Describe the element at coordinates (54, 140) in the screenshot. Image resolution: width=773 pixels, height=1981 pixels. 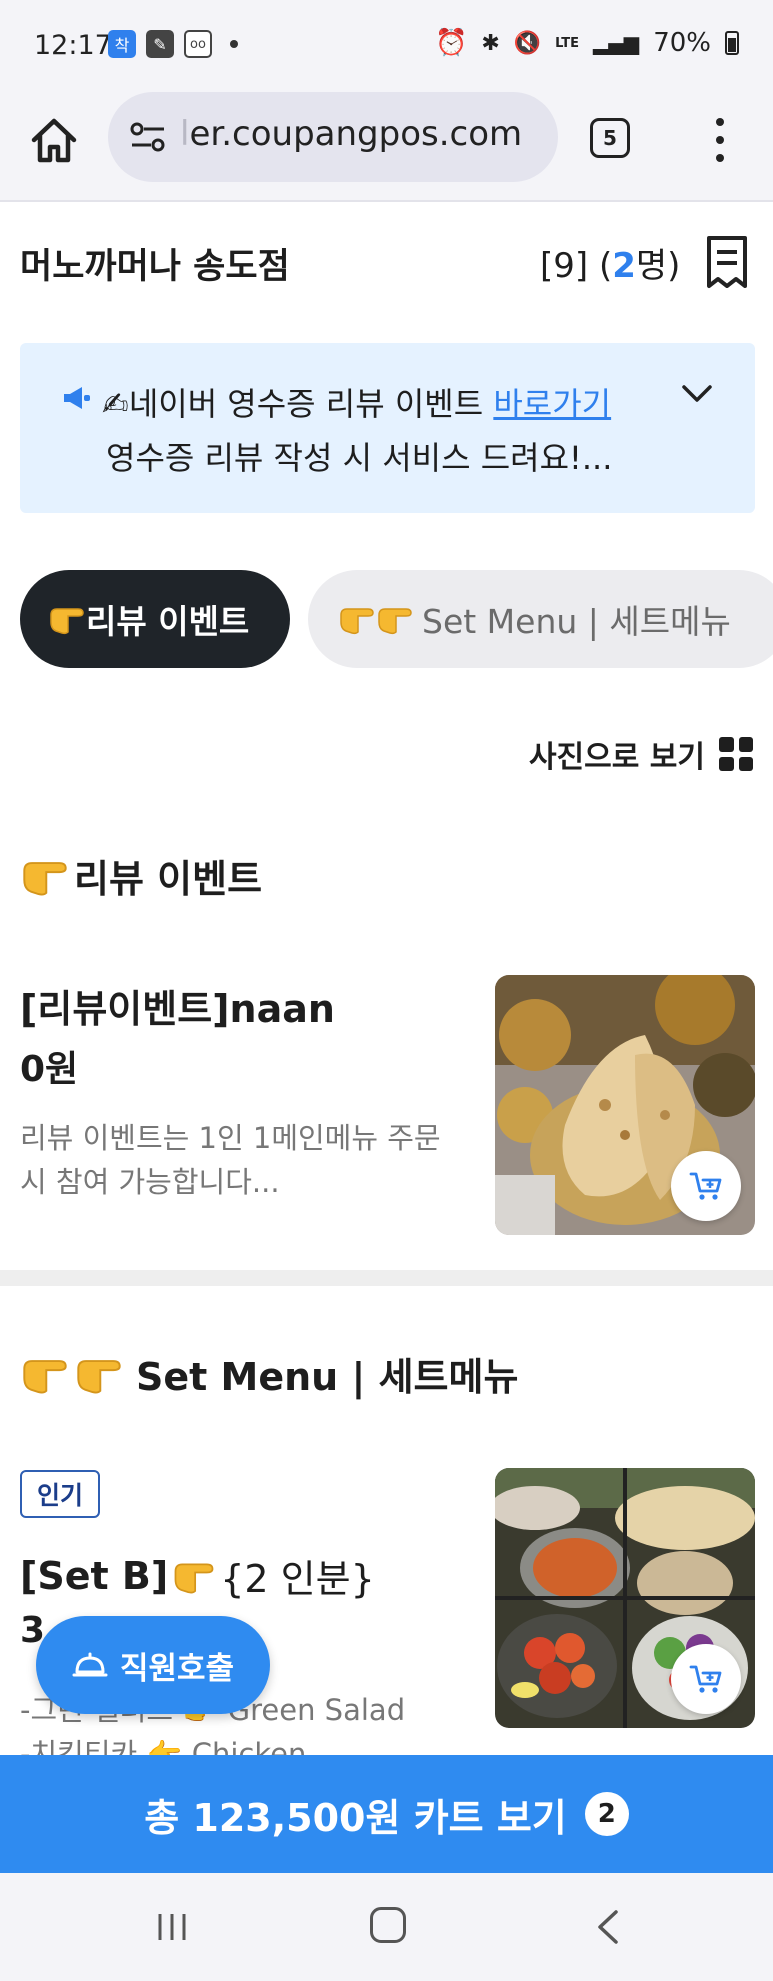
I see `home-icon` at that location.